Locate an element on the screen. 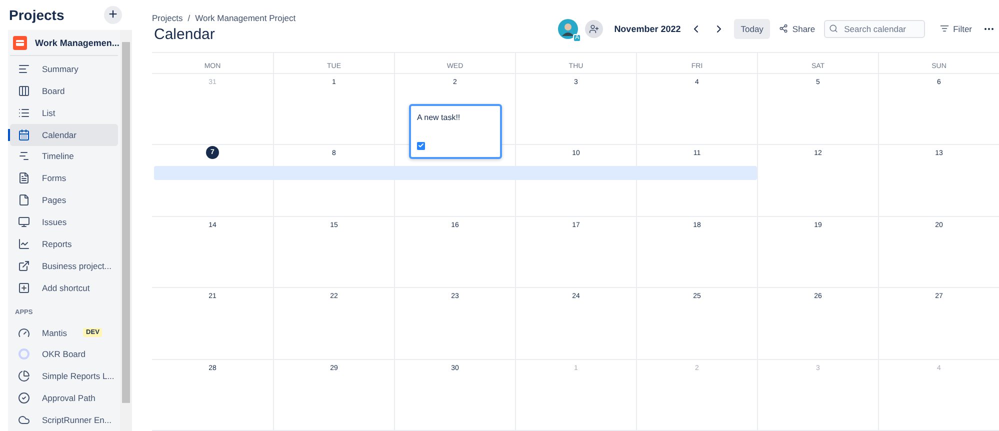 This screenshot has width=999, height=431. app-item: OKR Board is located at coordinates (64, 355).